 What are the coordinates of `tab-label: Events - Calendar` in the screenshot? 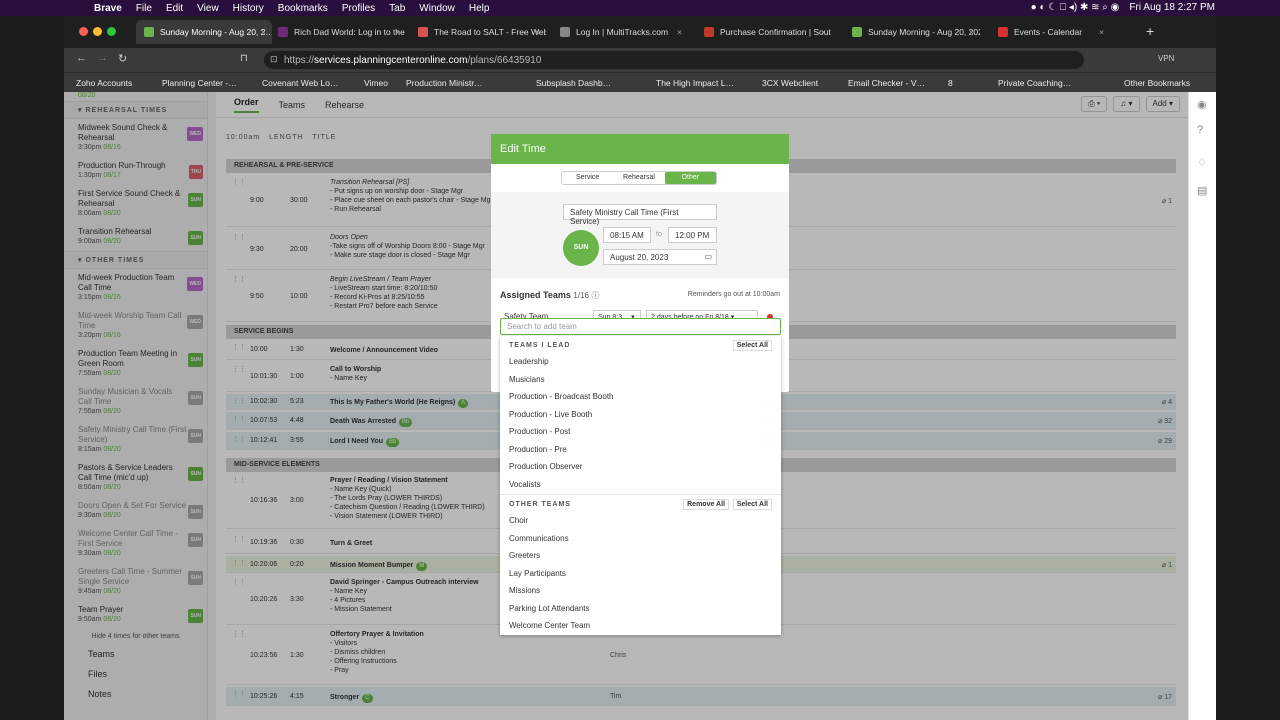 It's located at (1048, 32).